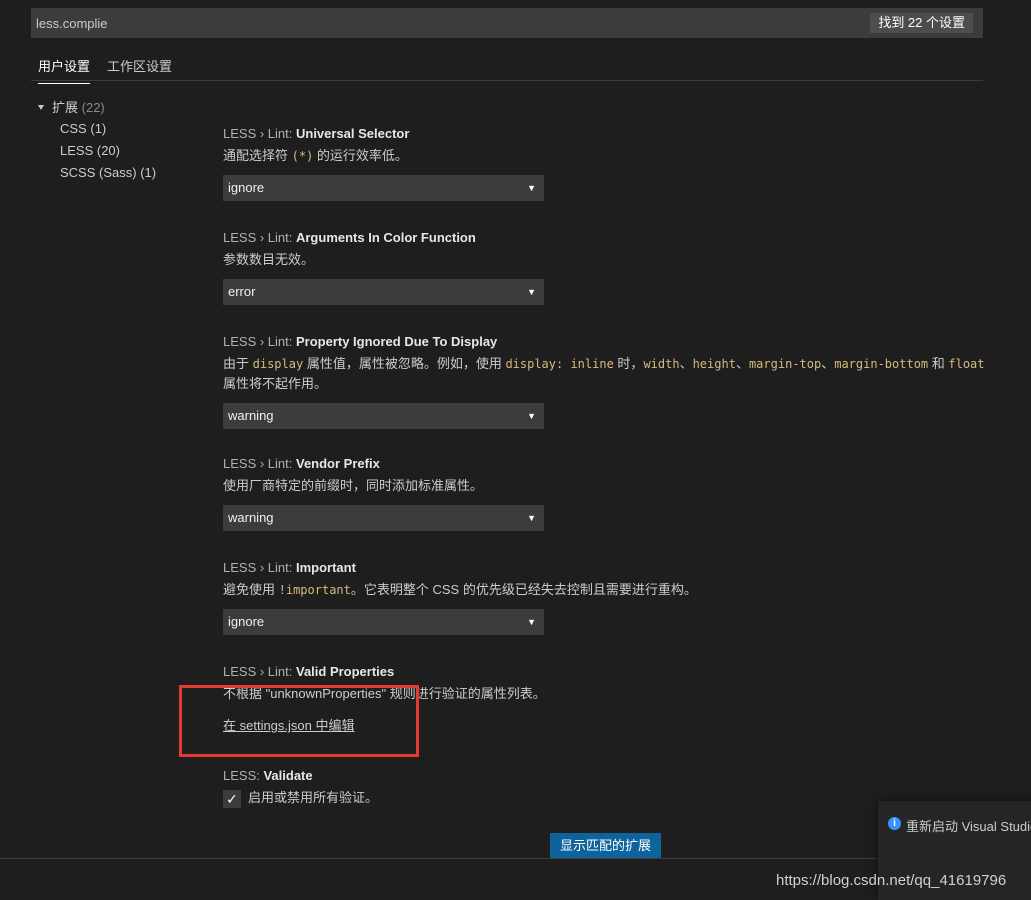  I want to click on setting-description-line2: 属性将不起作用。, so click(275, 383).